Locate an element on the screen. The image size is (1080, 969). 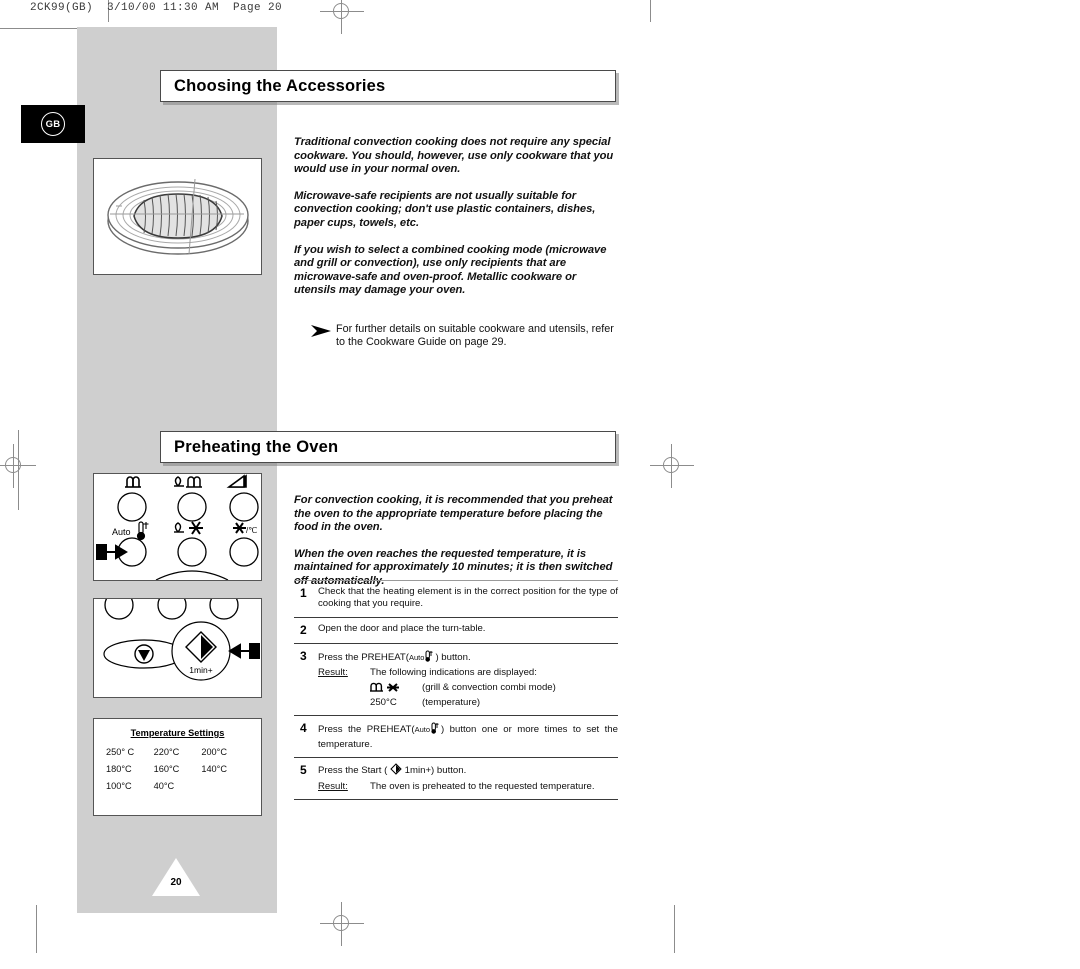
temperature-value: 200°C is located at coordinates (214, 752).